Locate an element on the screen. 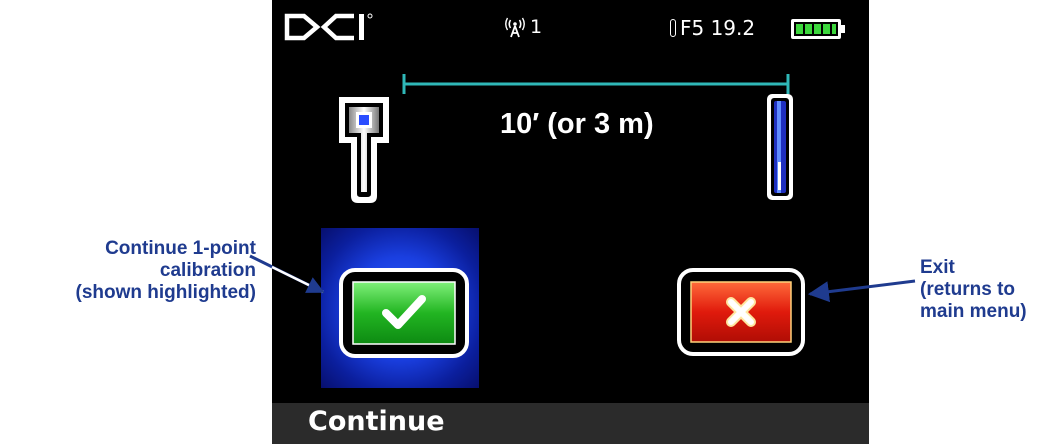 The height and width of the screenshot is (444, 1050). callout-line: main menu) is located at coordinates (973, 311).